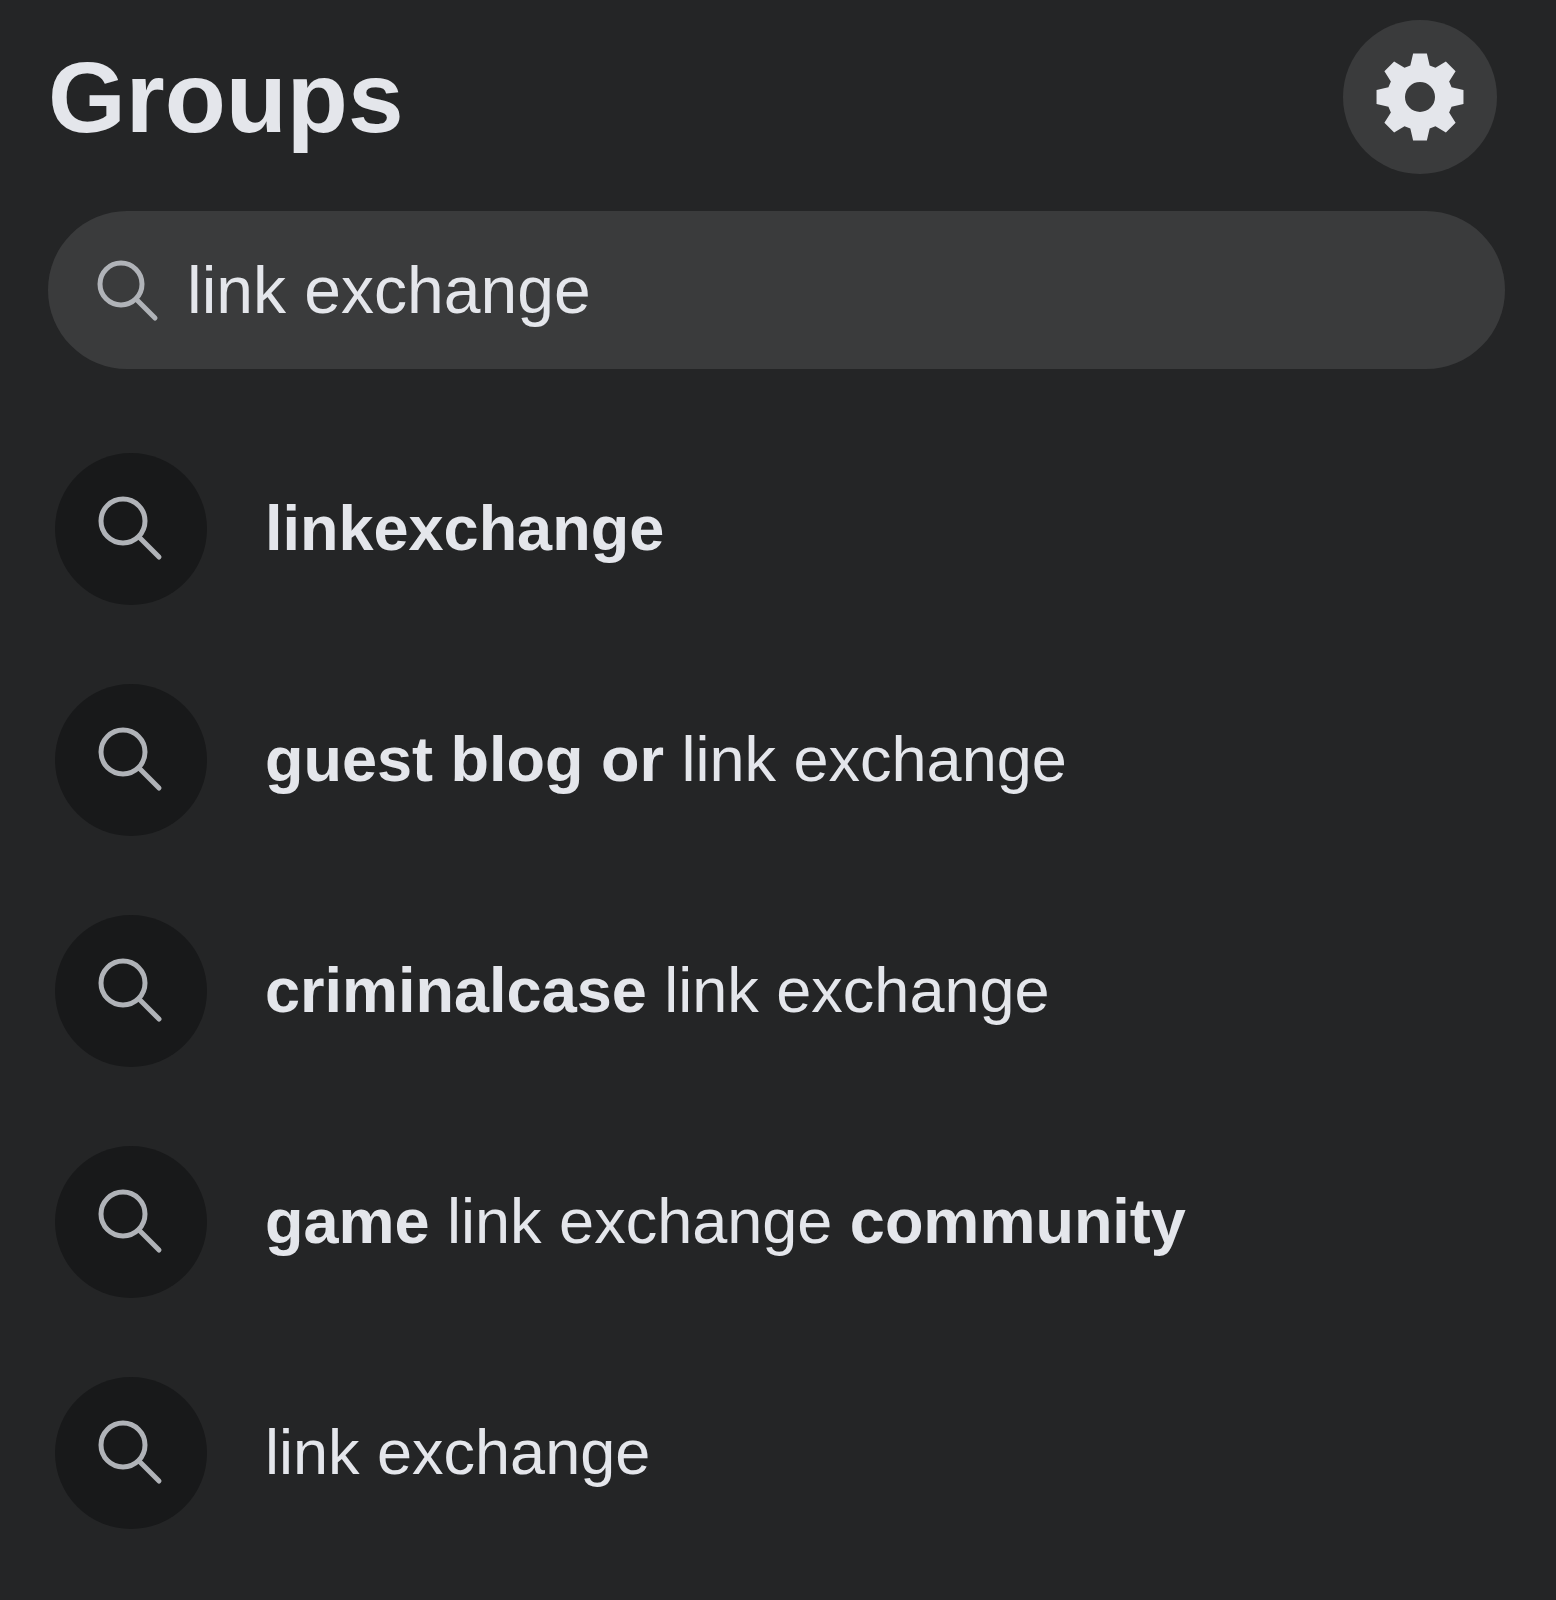 This screenshot has height=1600, width=1556. I want to click on settings-icon, so click(1420, 97).